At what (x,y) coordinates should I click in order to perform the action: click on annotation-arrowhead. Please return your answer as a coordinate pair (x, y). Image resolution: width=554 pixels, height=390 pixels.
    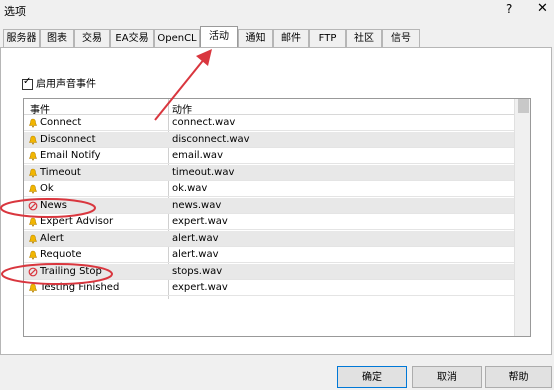
    Looking at the image, I should click on (204, 57).